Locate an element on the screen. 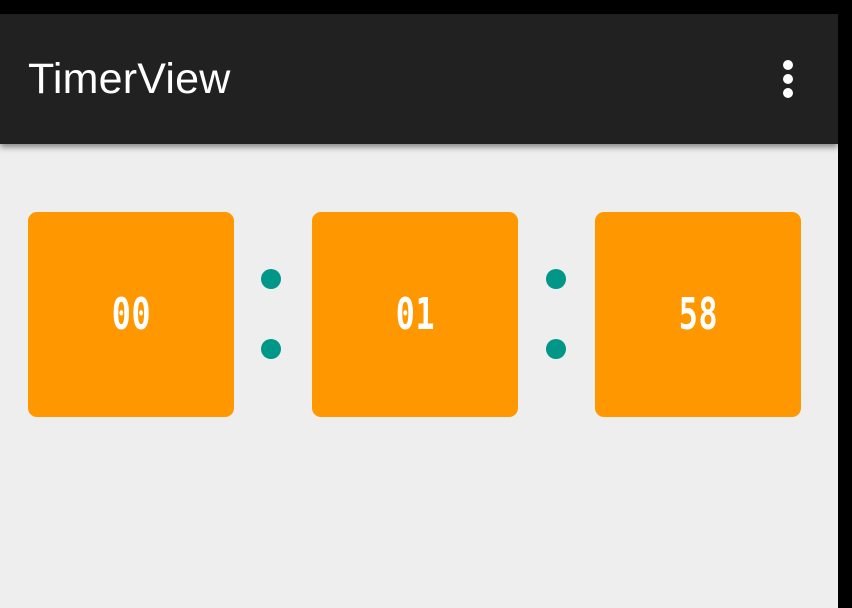 The width and height of the screenshot is (852, 608). more-vert-icon is located at coordinates (788, 65).